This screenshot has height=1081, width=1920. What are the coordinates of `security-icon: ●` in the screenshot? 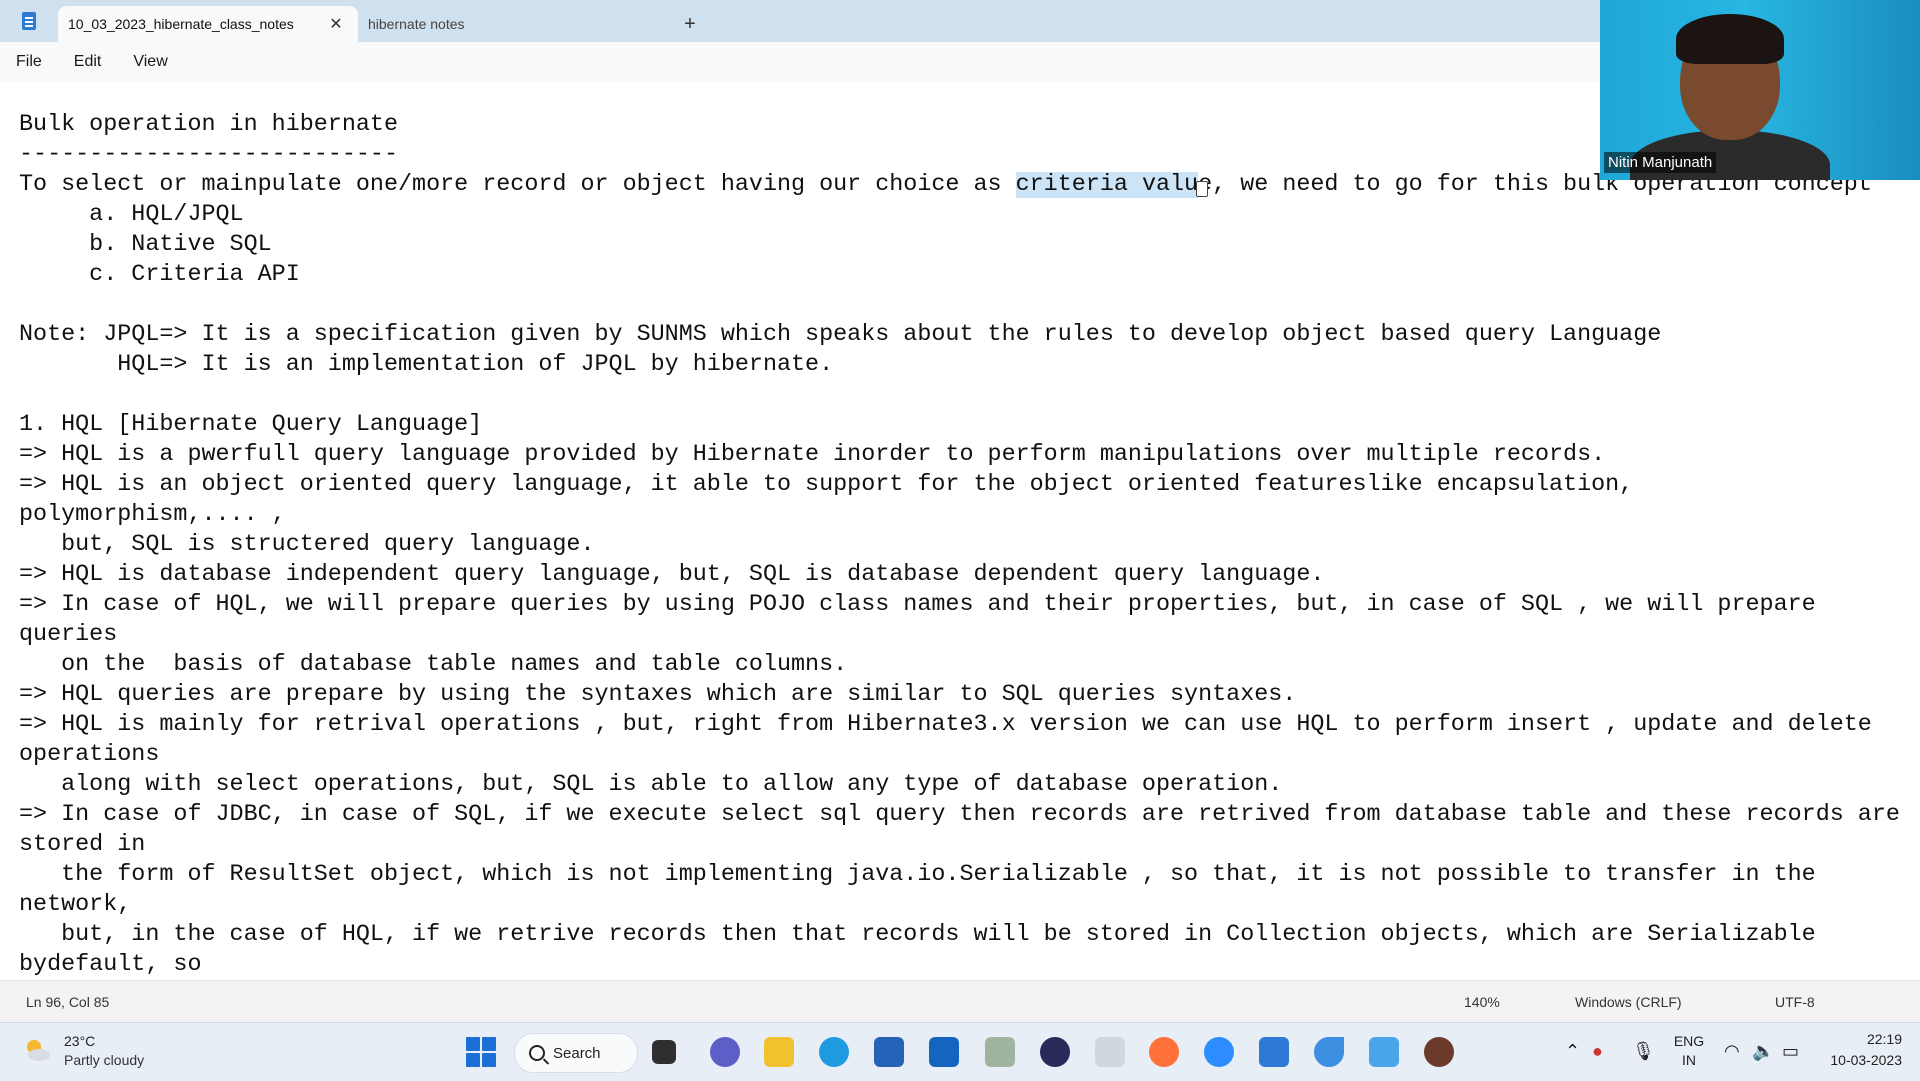 It's located at (1597, 1051).